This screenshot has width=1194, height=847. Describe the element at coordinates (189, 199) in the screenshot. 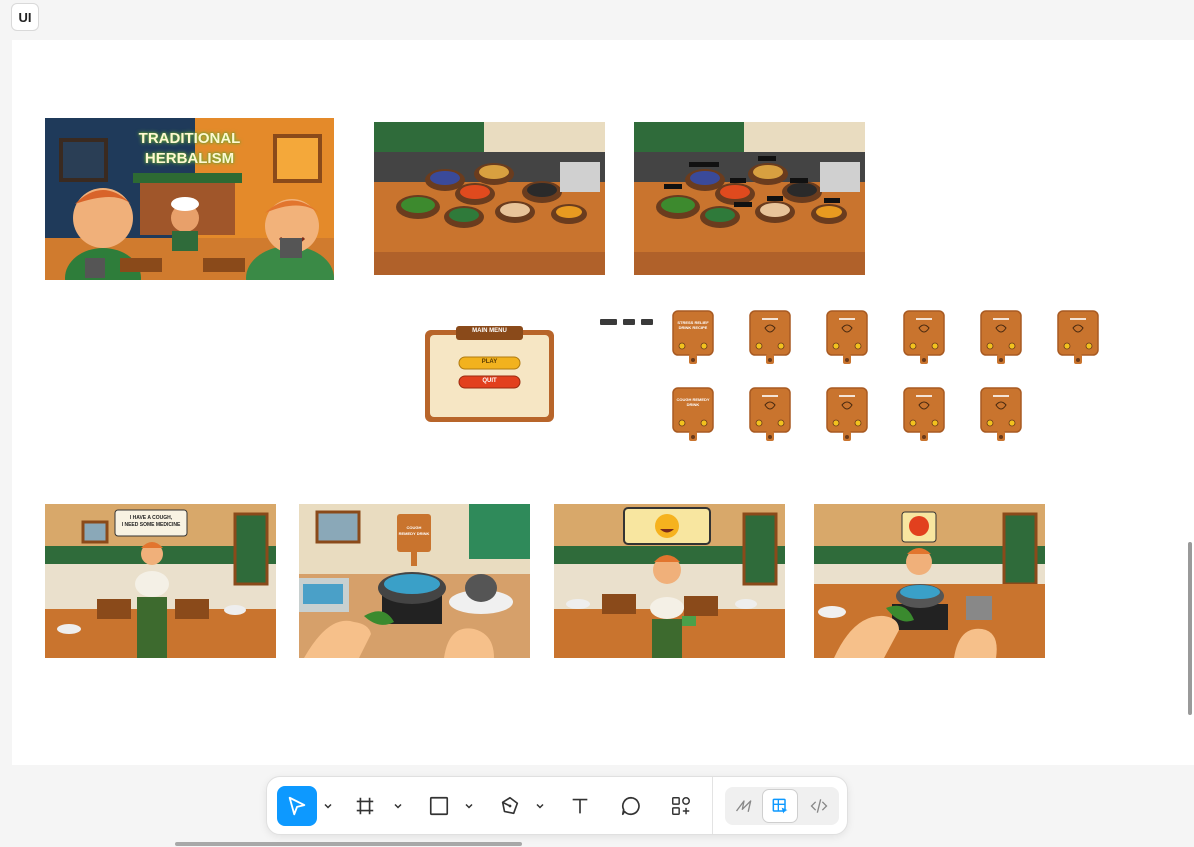

I see `title-screen-thumbnail: TRADITIONAL HERBALISM` at that location.